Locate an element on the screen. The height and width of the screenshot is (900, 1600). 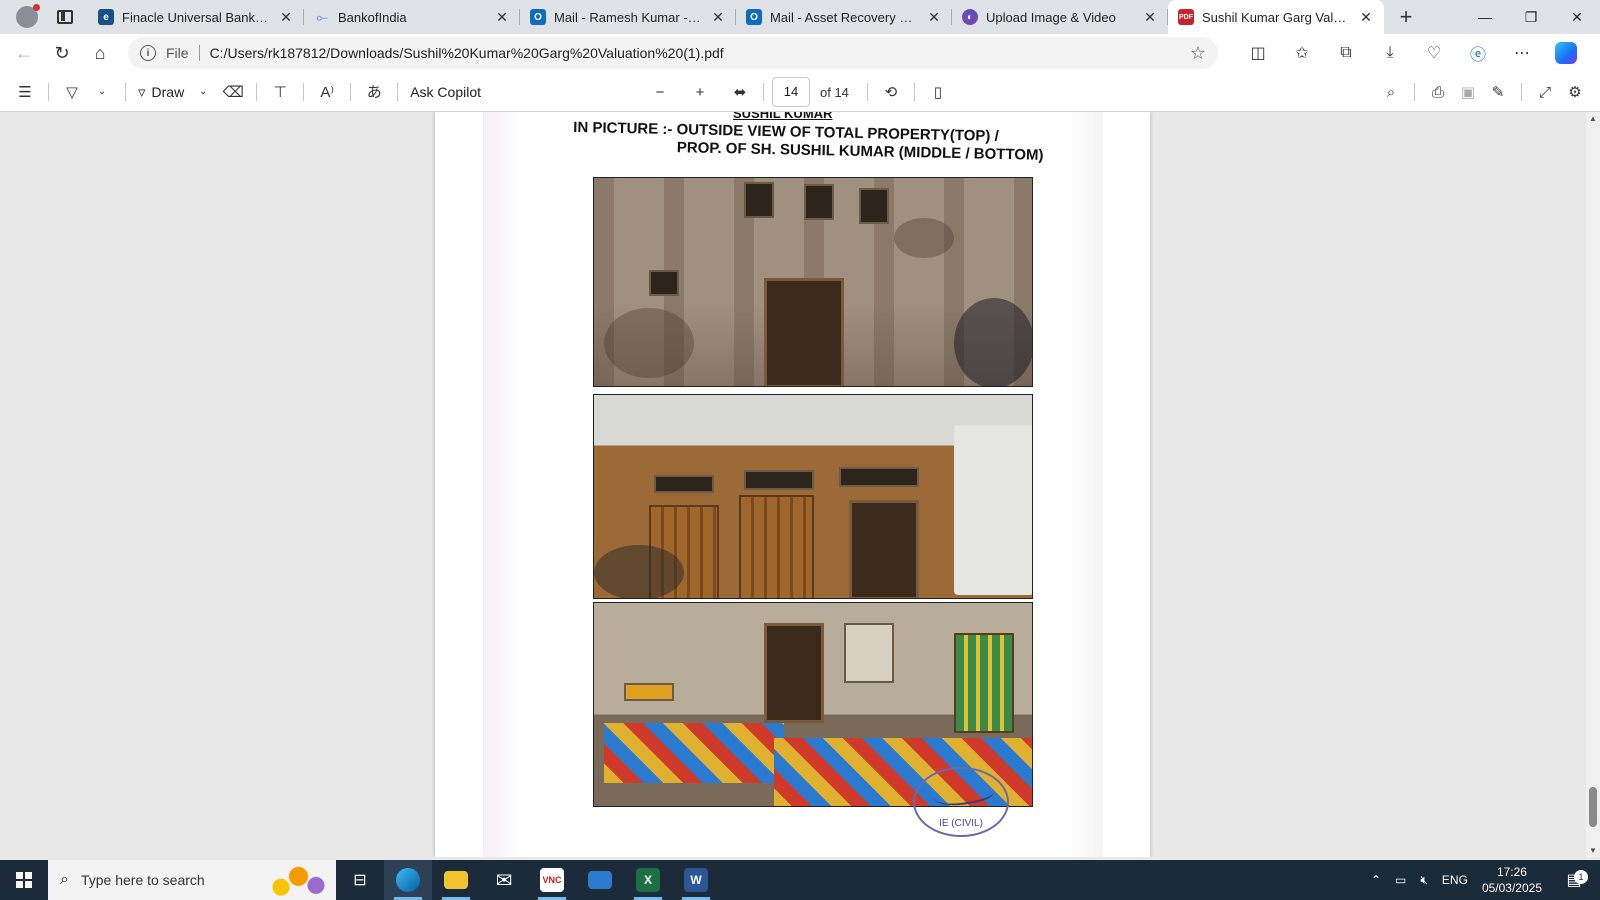
word-icon: W is located at coordinates (696, 880).